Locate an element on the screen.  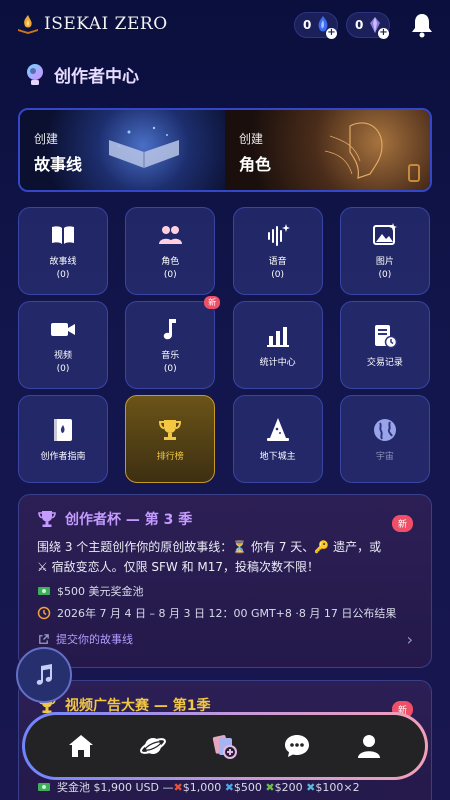
users-icon is located at coordinates (171, 235).